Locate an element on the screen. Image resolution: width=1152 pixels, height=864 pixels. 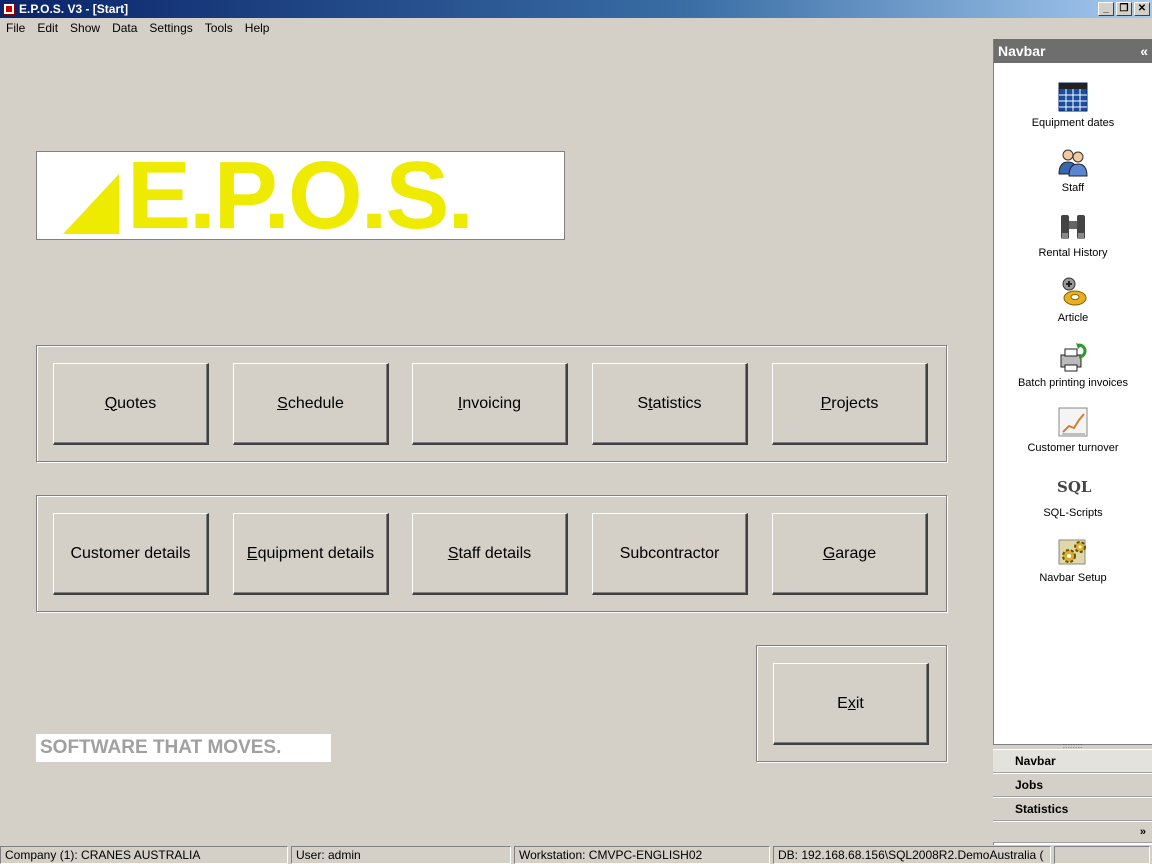
garage-label-accel: G is located at coordinates (829, 553).